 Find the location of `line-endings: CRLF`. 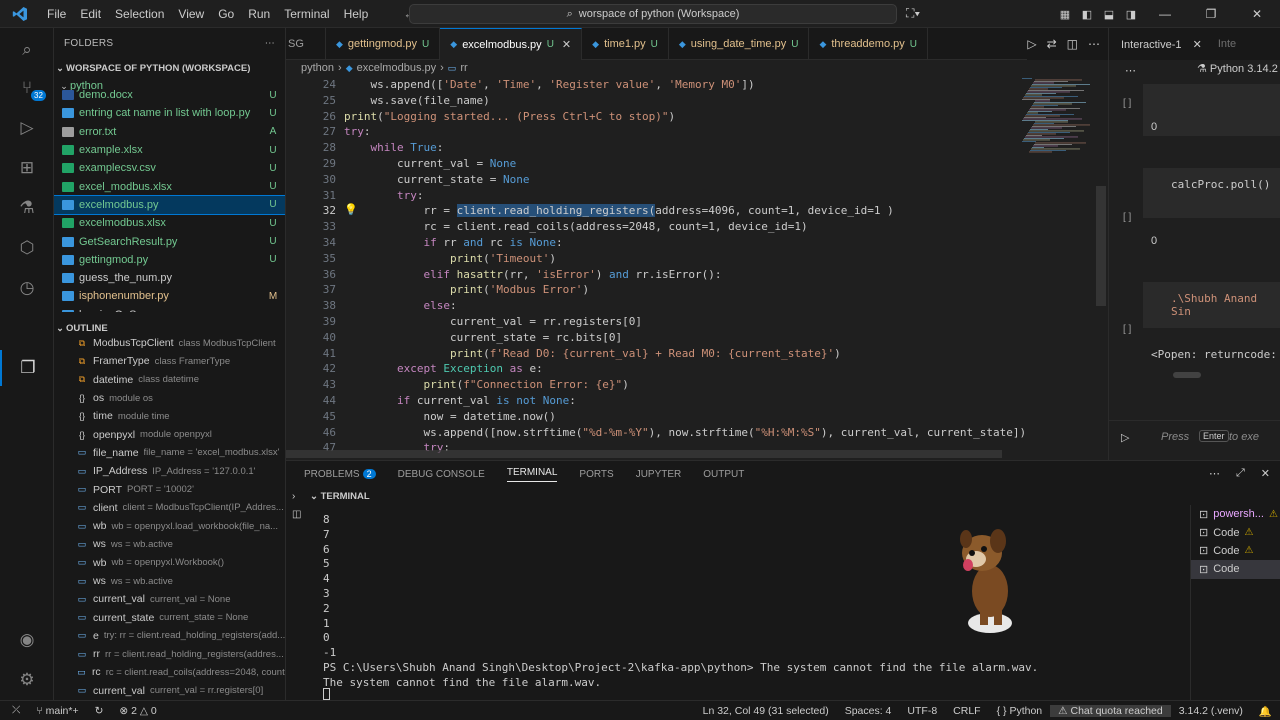

line-endings: CRLF is located at coordinates (966, 711).